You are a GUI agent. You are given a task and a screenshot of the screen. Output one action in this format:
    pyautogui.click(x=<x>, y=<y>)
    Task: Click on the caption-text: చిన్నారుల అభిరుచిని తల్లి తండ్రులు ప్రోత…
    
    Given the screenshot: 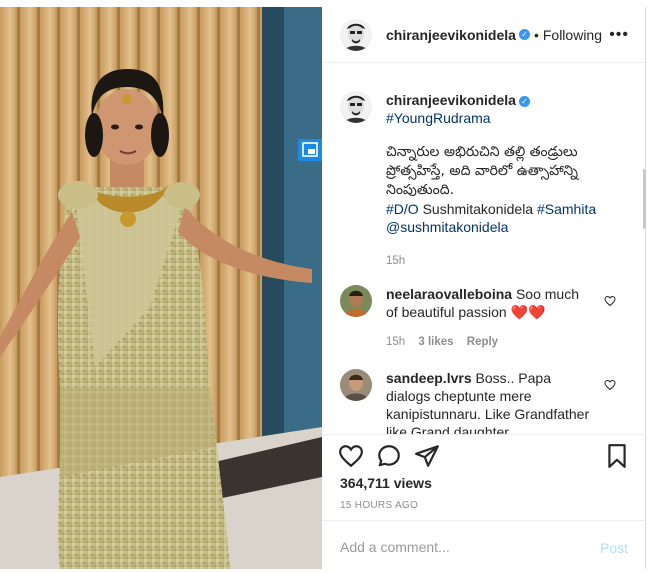 What is the action you would take?
    pyautogui.click(x=491, y=171)
    